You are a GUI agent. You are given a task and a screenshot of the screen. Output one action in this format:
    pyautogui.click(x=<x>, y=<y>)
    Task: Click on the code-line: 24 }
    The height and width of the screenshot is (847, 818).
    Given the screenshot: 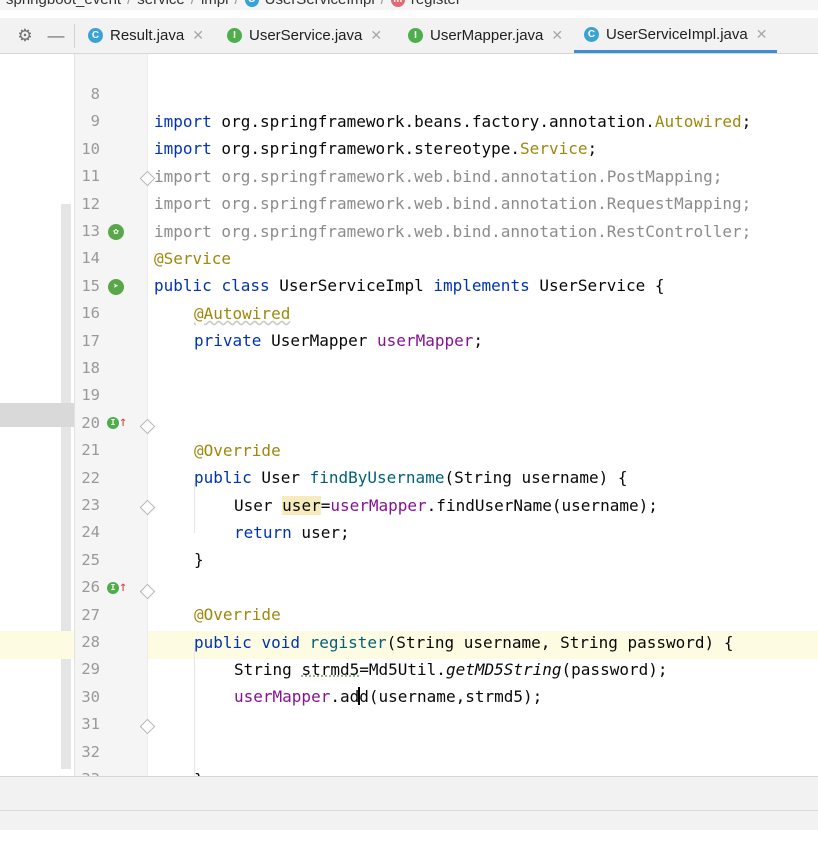 What is the action you would take?
    pyautogui.click(x=138, y=530)
    